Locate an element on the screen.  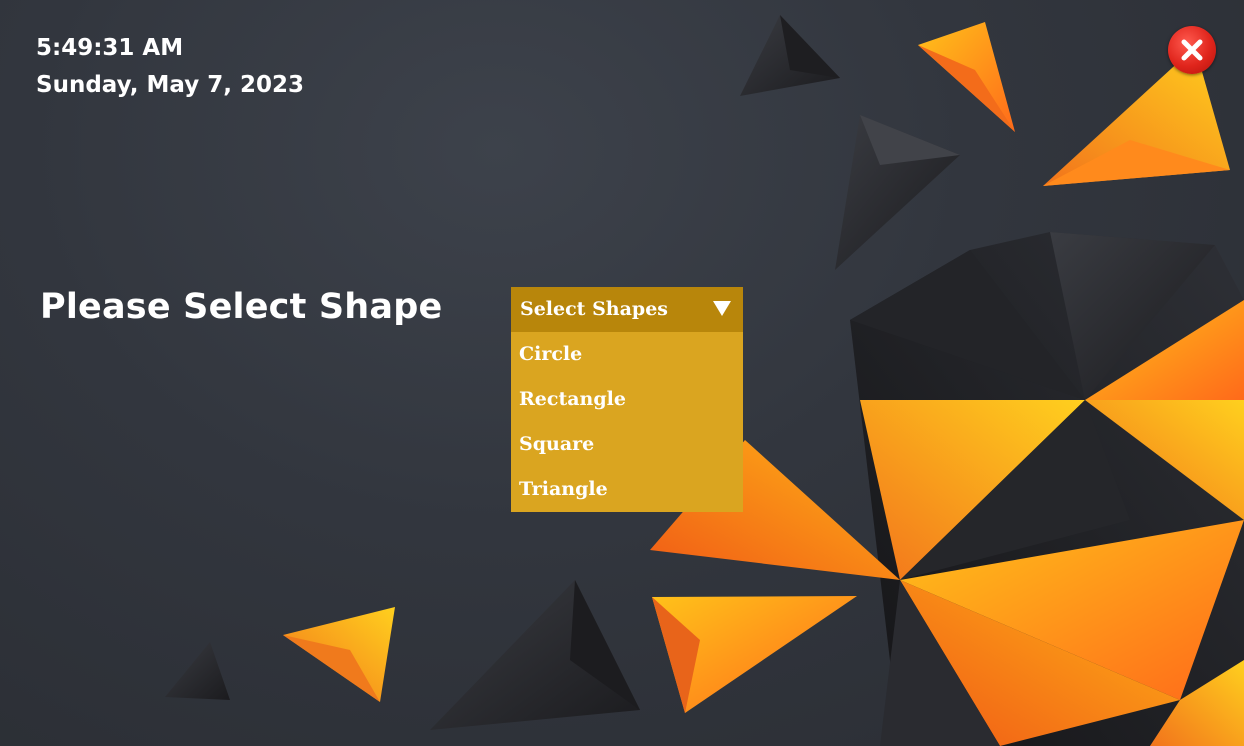
close-icon is located at coordinates (1192, 50).